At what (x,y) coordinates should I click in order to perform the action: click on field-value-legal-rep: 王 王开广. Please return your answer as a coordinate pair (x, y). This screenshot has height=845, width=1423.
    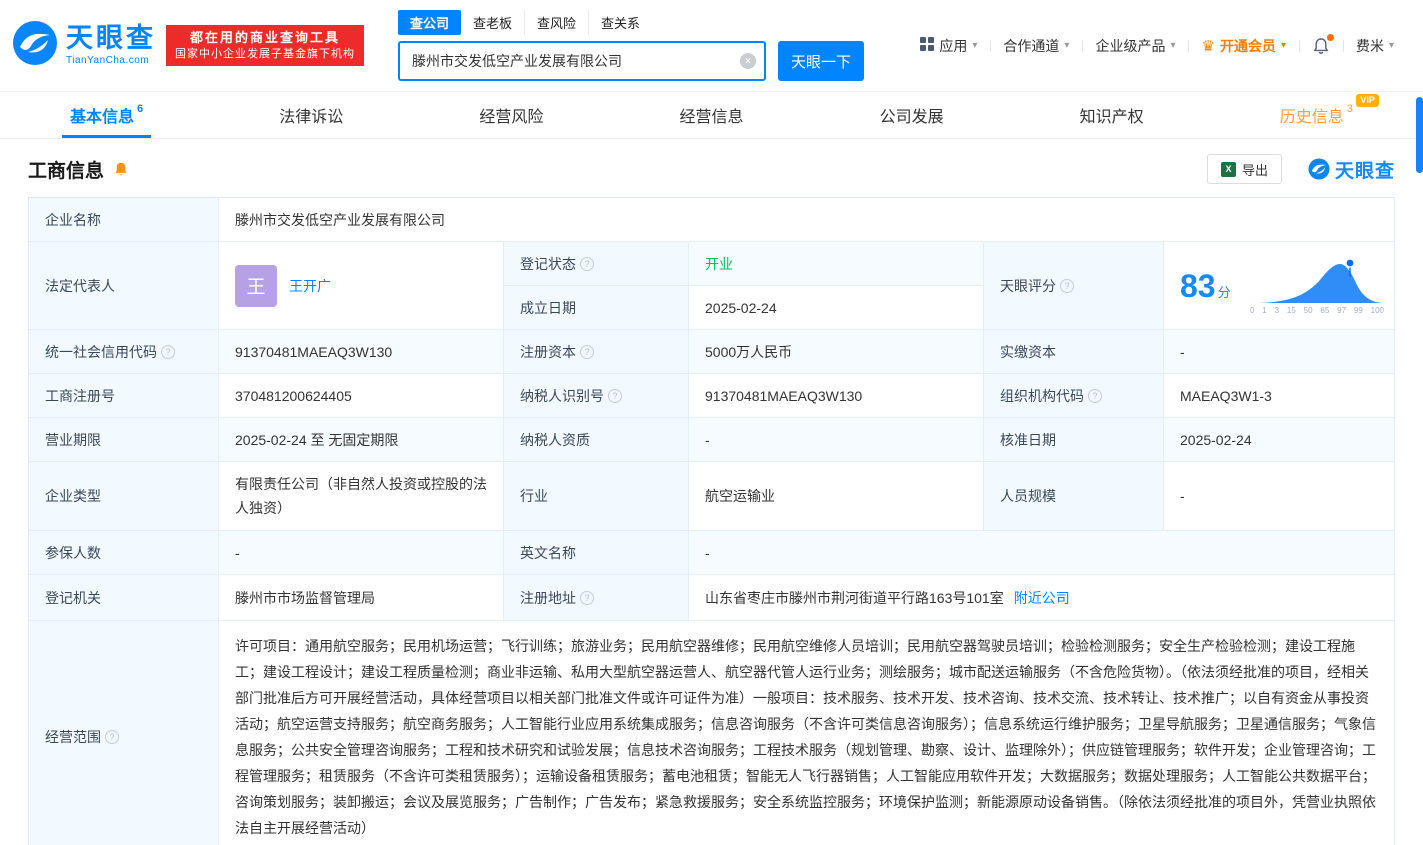
    Looking at the image, I should click on (361, 286).